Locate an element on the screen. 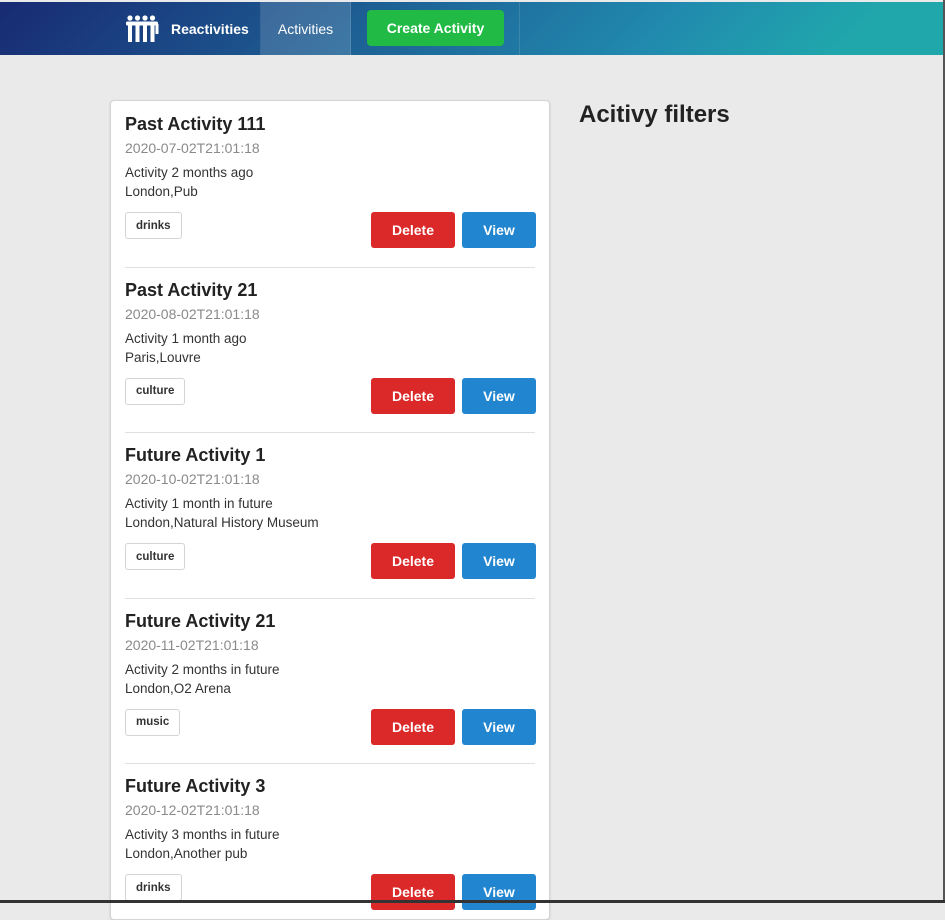  brand-name: Reactivities is located at coordinates (210, 28).